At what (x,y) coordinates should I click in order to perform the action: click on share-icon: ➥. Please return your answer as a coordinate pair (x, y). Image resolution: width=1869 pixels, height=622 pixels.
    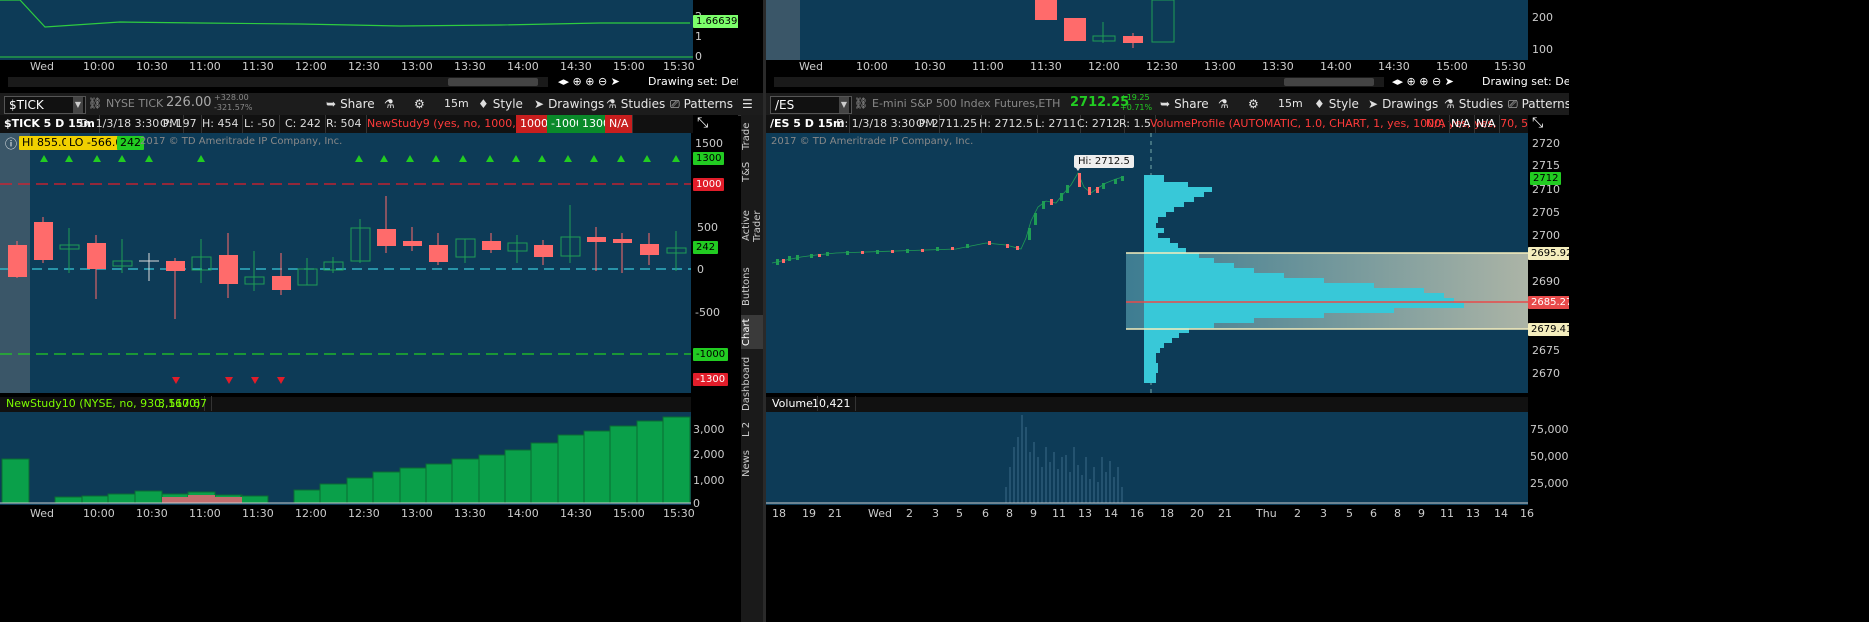
    Looking at the image, I should click on (331, 104).